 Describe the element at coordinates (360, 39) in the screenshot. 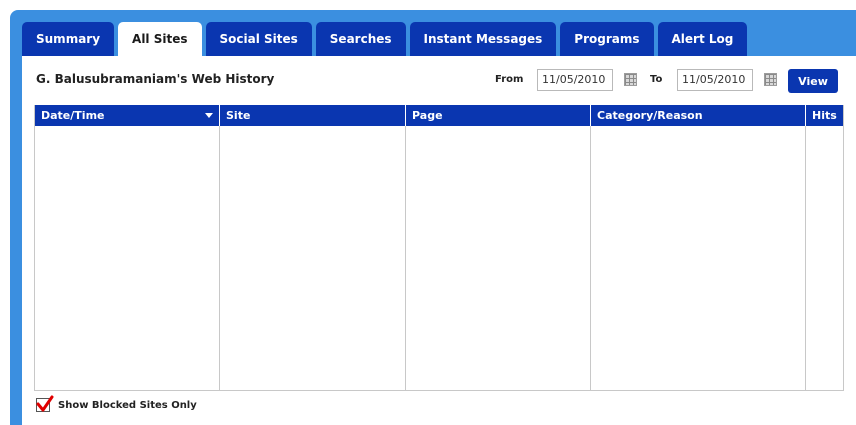

I see `tab-searches: Searches` at that location.